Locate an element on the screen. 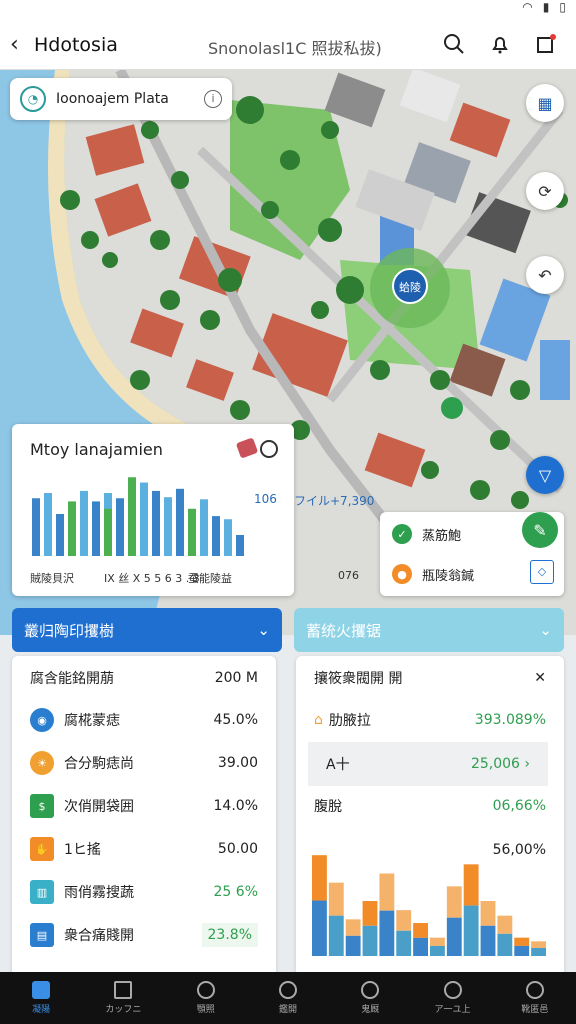 Image resolution: width=576 pixels, height=1024 pixels. info-icon: i is located at coordinates (213, 99).